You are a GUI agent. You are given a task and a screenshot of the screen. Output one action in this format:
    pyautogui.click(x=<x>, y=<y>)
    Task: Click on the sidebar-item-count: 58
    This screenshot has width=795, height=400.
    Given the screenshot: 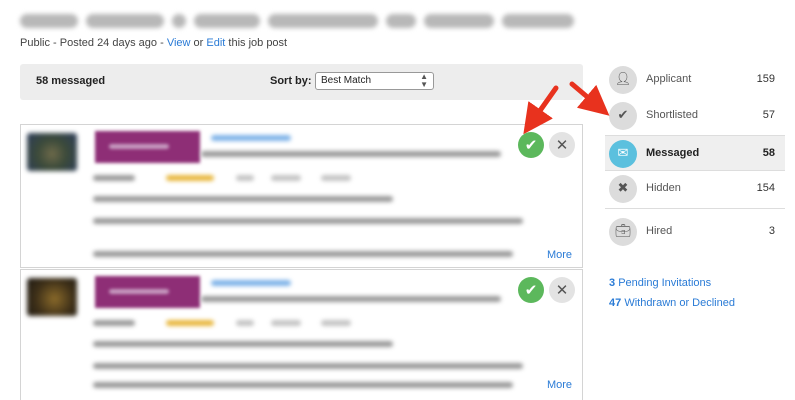 What is the action you would take?
    pyautogui.click(x=768, y=153)
    